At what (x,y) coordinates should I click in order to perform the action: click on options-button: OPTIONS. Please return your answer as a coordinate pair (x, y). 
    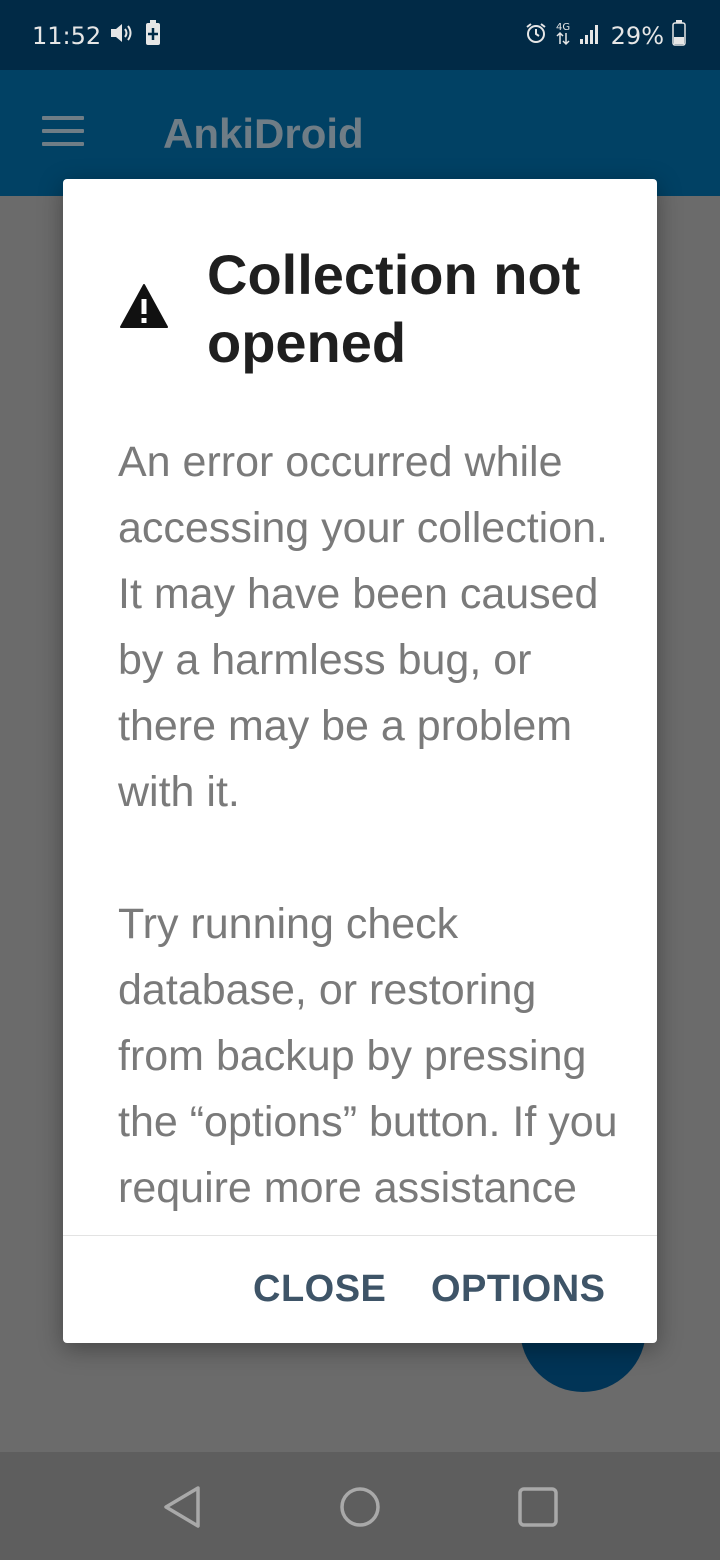
    Looking at the image, I should click on (518, 1289).